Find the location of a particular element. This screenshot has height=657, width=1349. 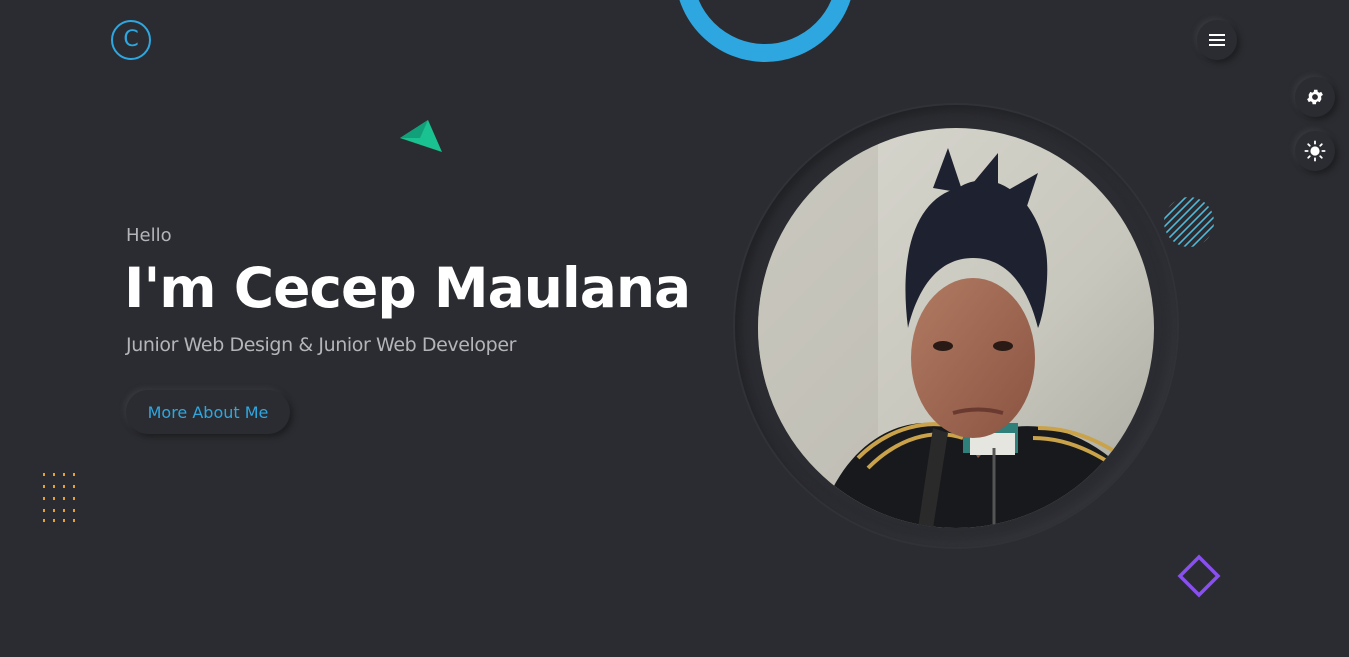

menu-button is located at coordinates (1217, 40).